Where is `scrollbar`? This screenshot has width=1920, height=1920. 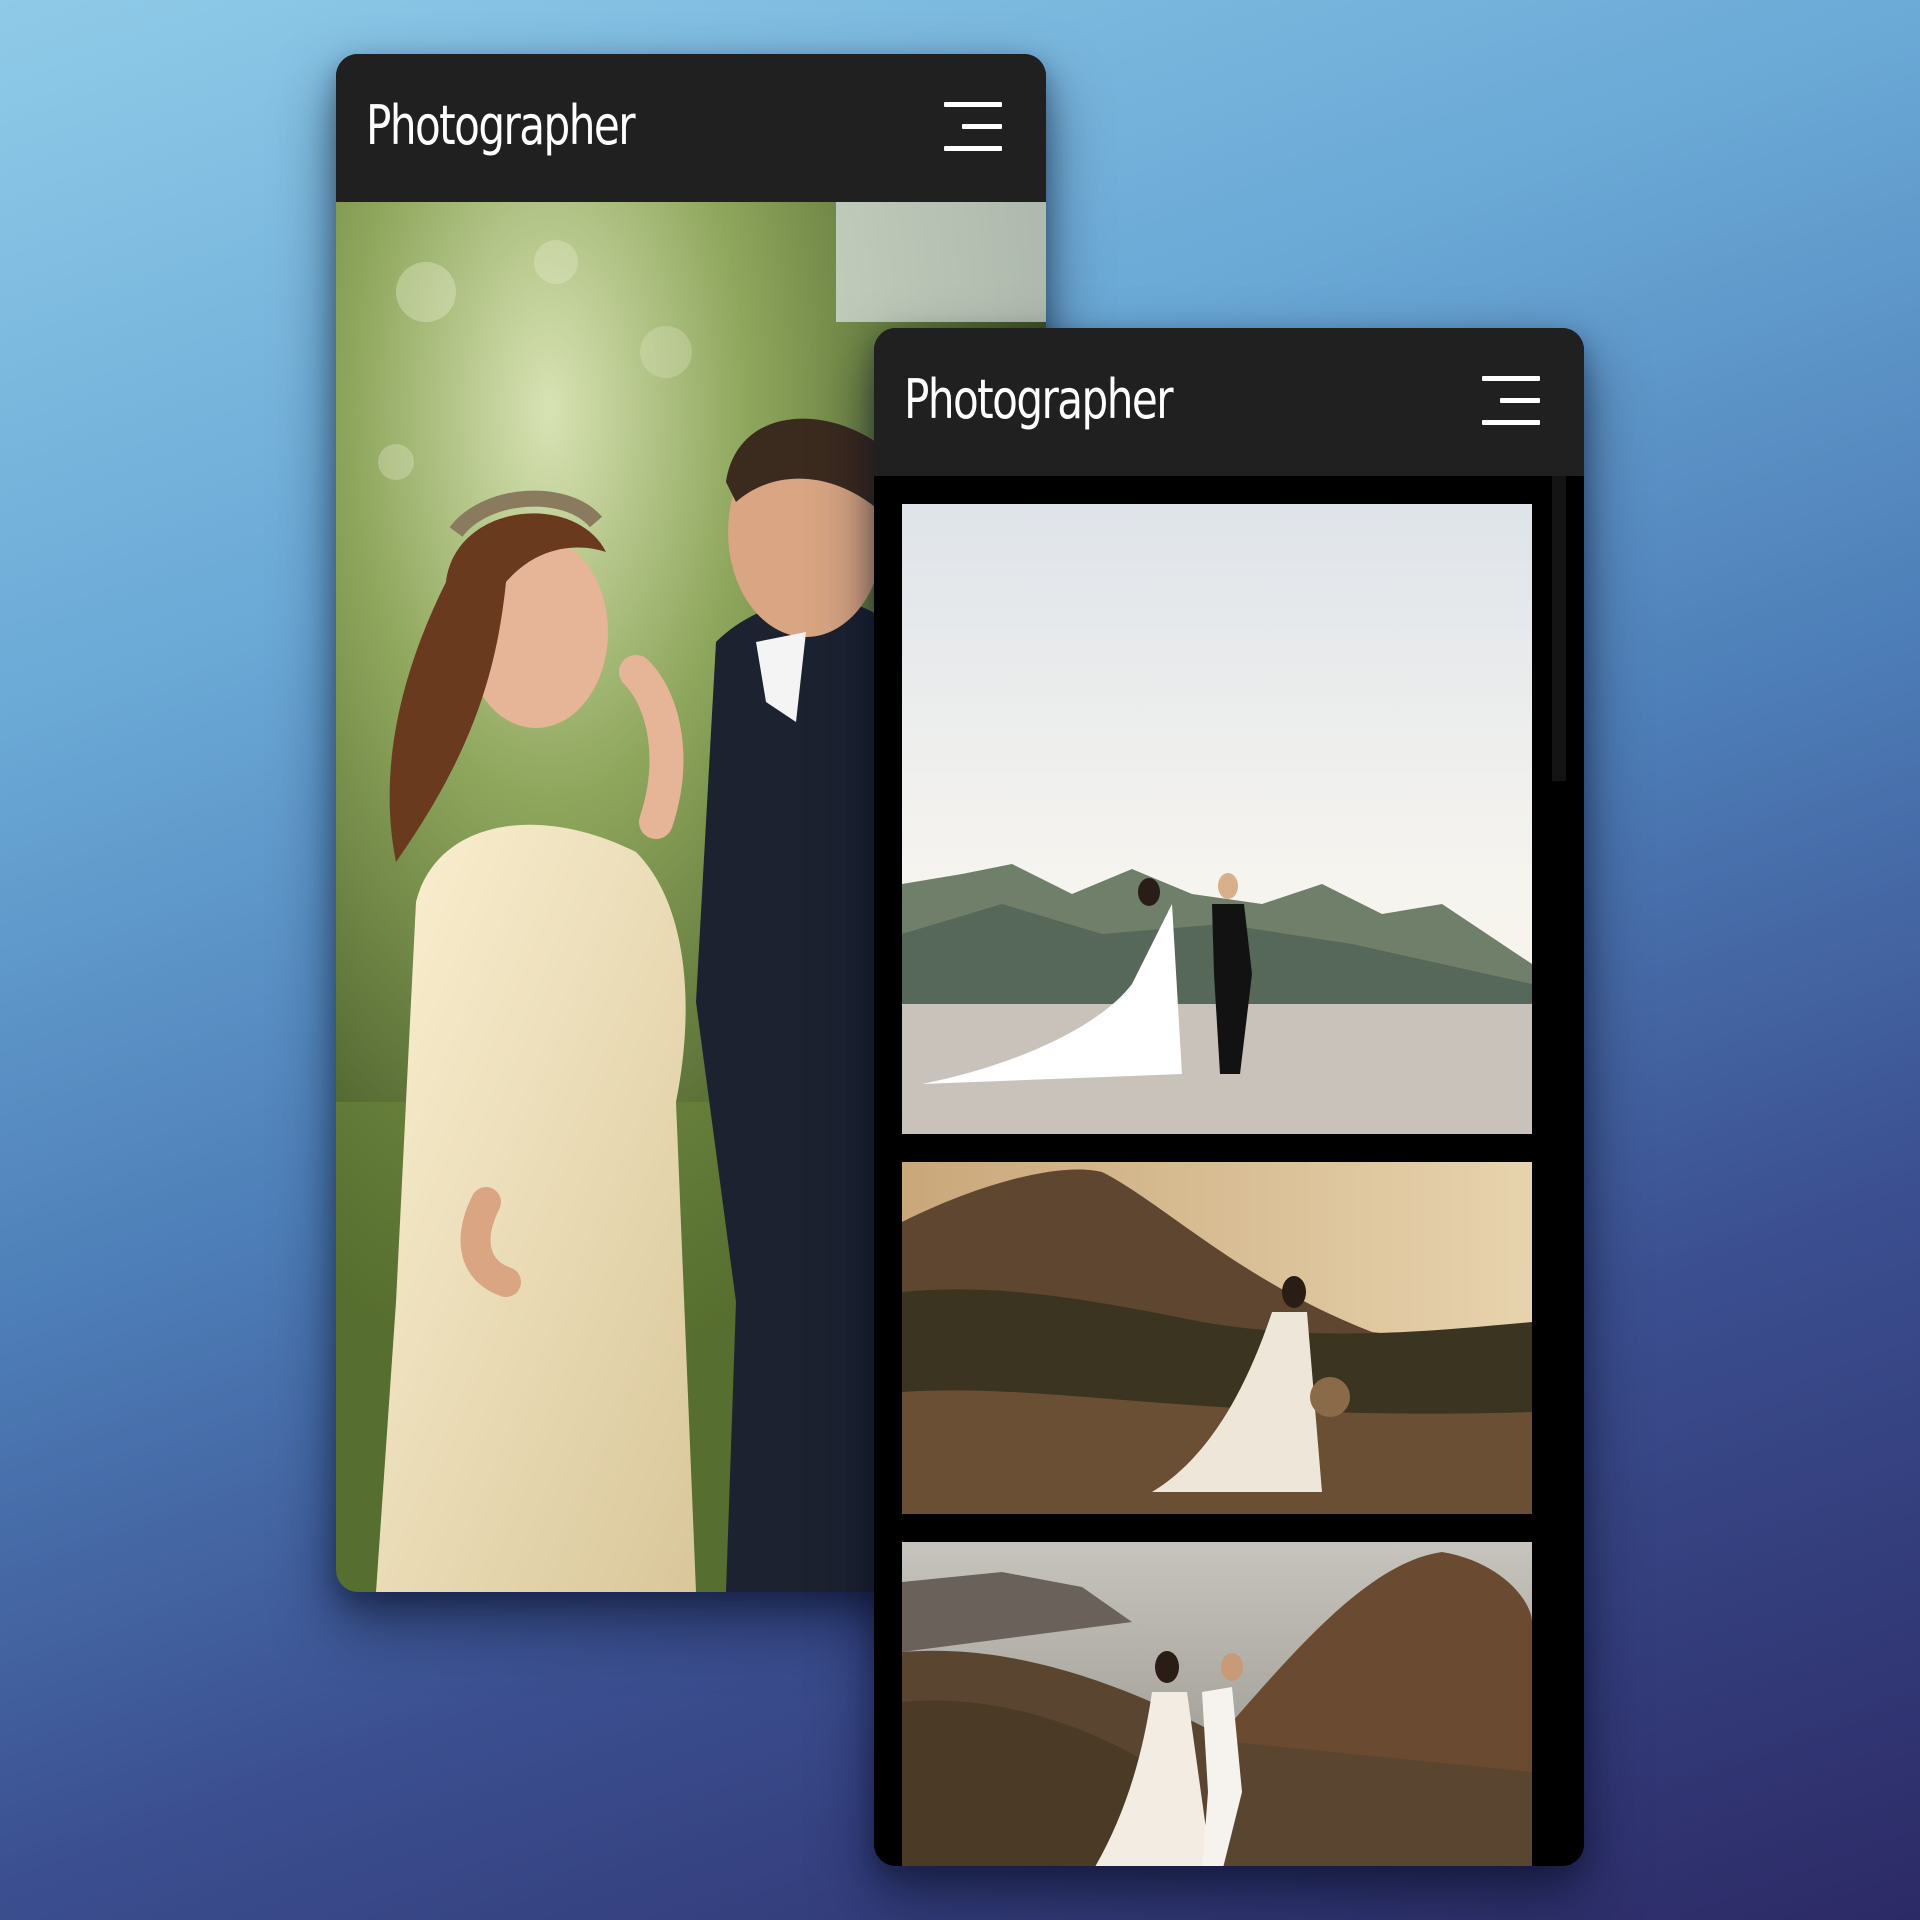
scrollbar is located at coordinates (1559, 628).